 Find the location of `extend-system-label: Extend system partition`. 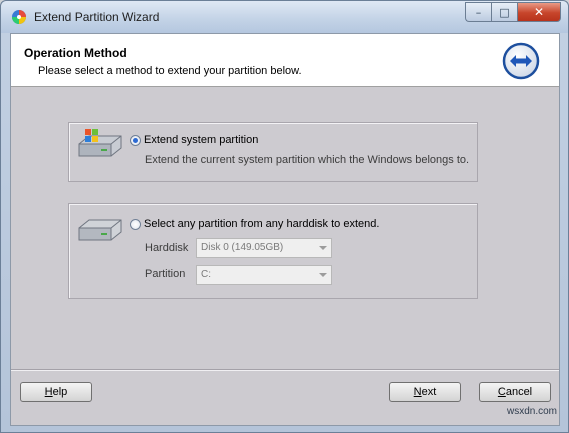

extend-system-label: Extend system partition is located at coordinates (201, 140).